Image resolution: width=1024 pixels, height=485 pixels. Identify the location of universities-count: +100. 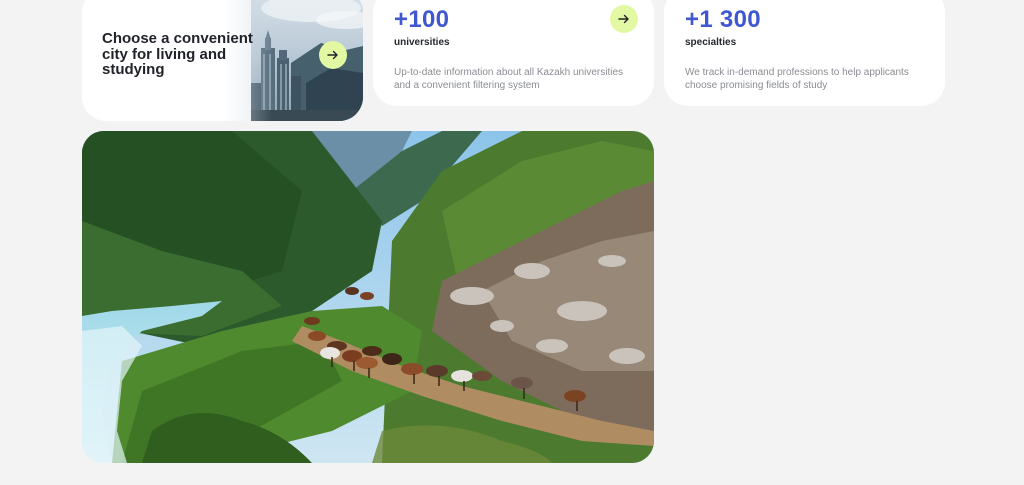
(422, 19).